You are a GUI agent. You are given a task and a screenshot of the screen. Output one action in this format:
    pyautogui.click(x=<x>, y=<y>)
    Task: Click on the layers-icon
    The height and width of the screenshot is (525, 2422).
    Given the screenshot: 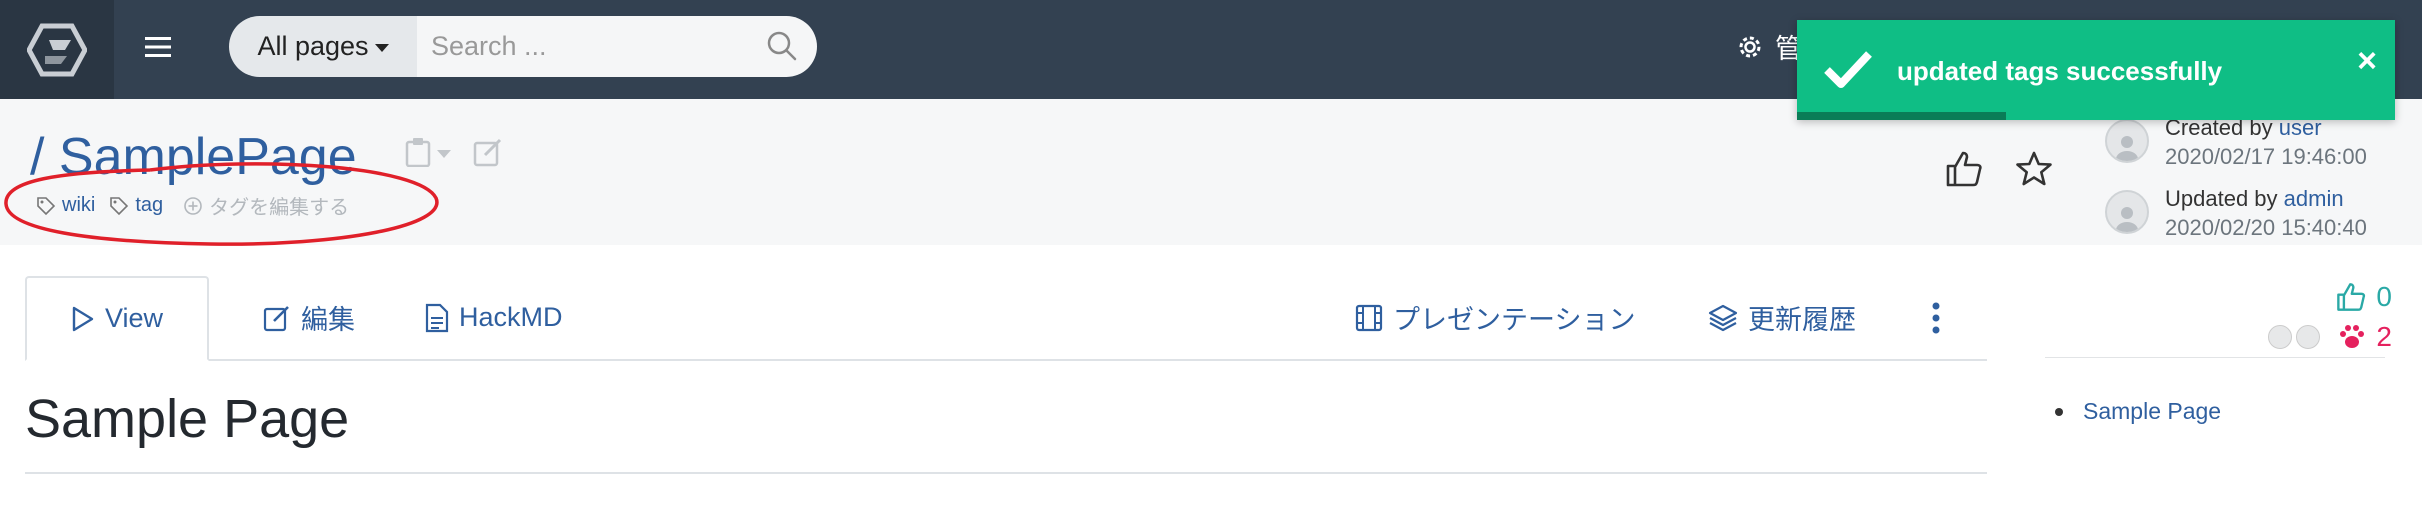 What is the action you would take?
    pyautogui.click(x=1723, y=318)
    